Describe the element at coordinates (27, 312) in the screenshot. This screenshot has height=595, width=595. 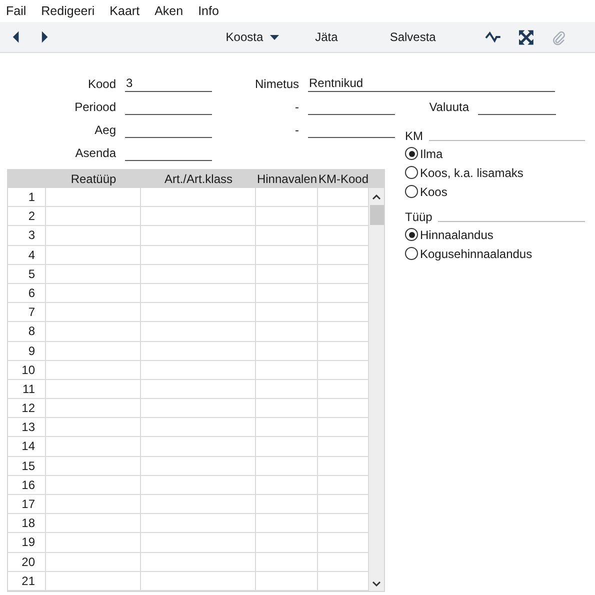
I see `row-number: 7` at that location.